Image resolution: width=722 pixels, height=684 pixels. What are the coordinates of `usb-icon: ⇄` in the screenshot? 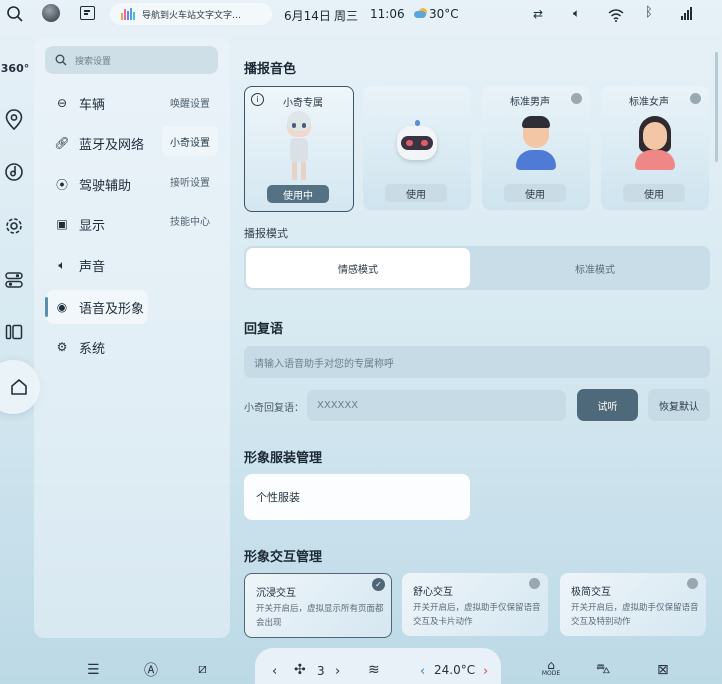 It's located at (538, 14).